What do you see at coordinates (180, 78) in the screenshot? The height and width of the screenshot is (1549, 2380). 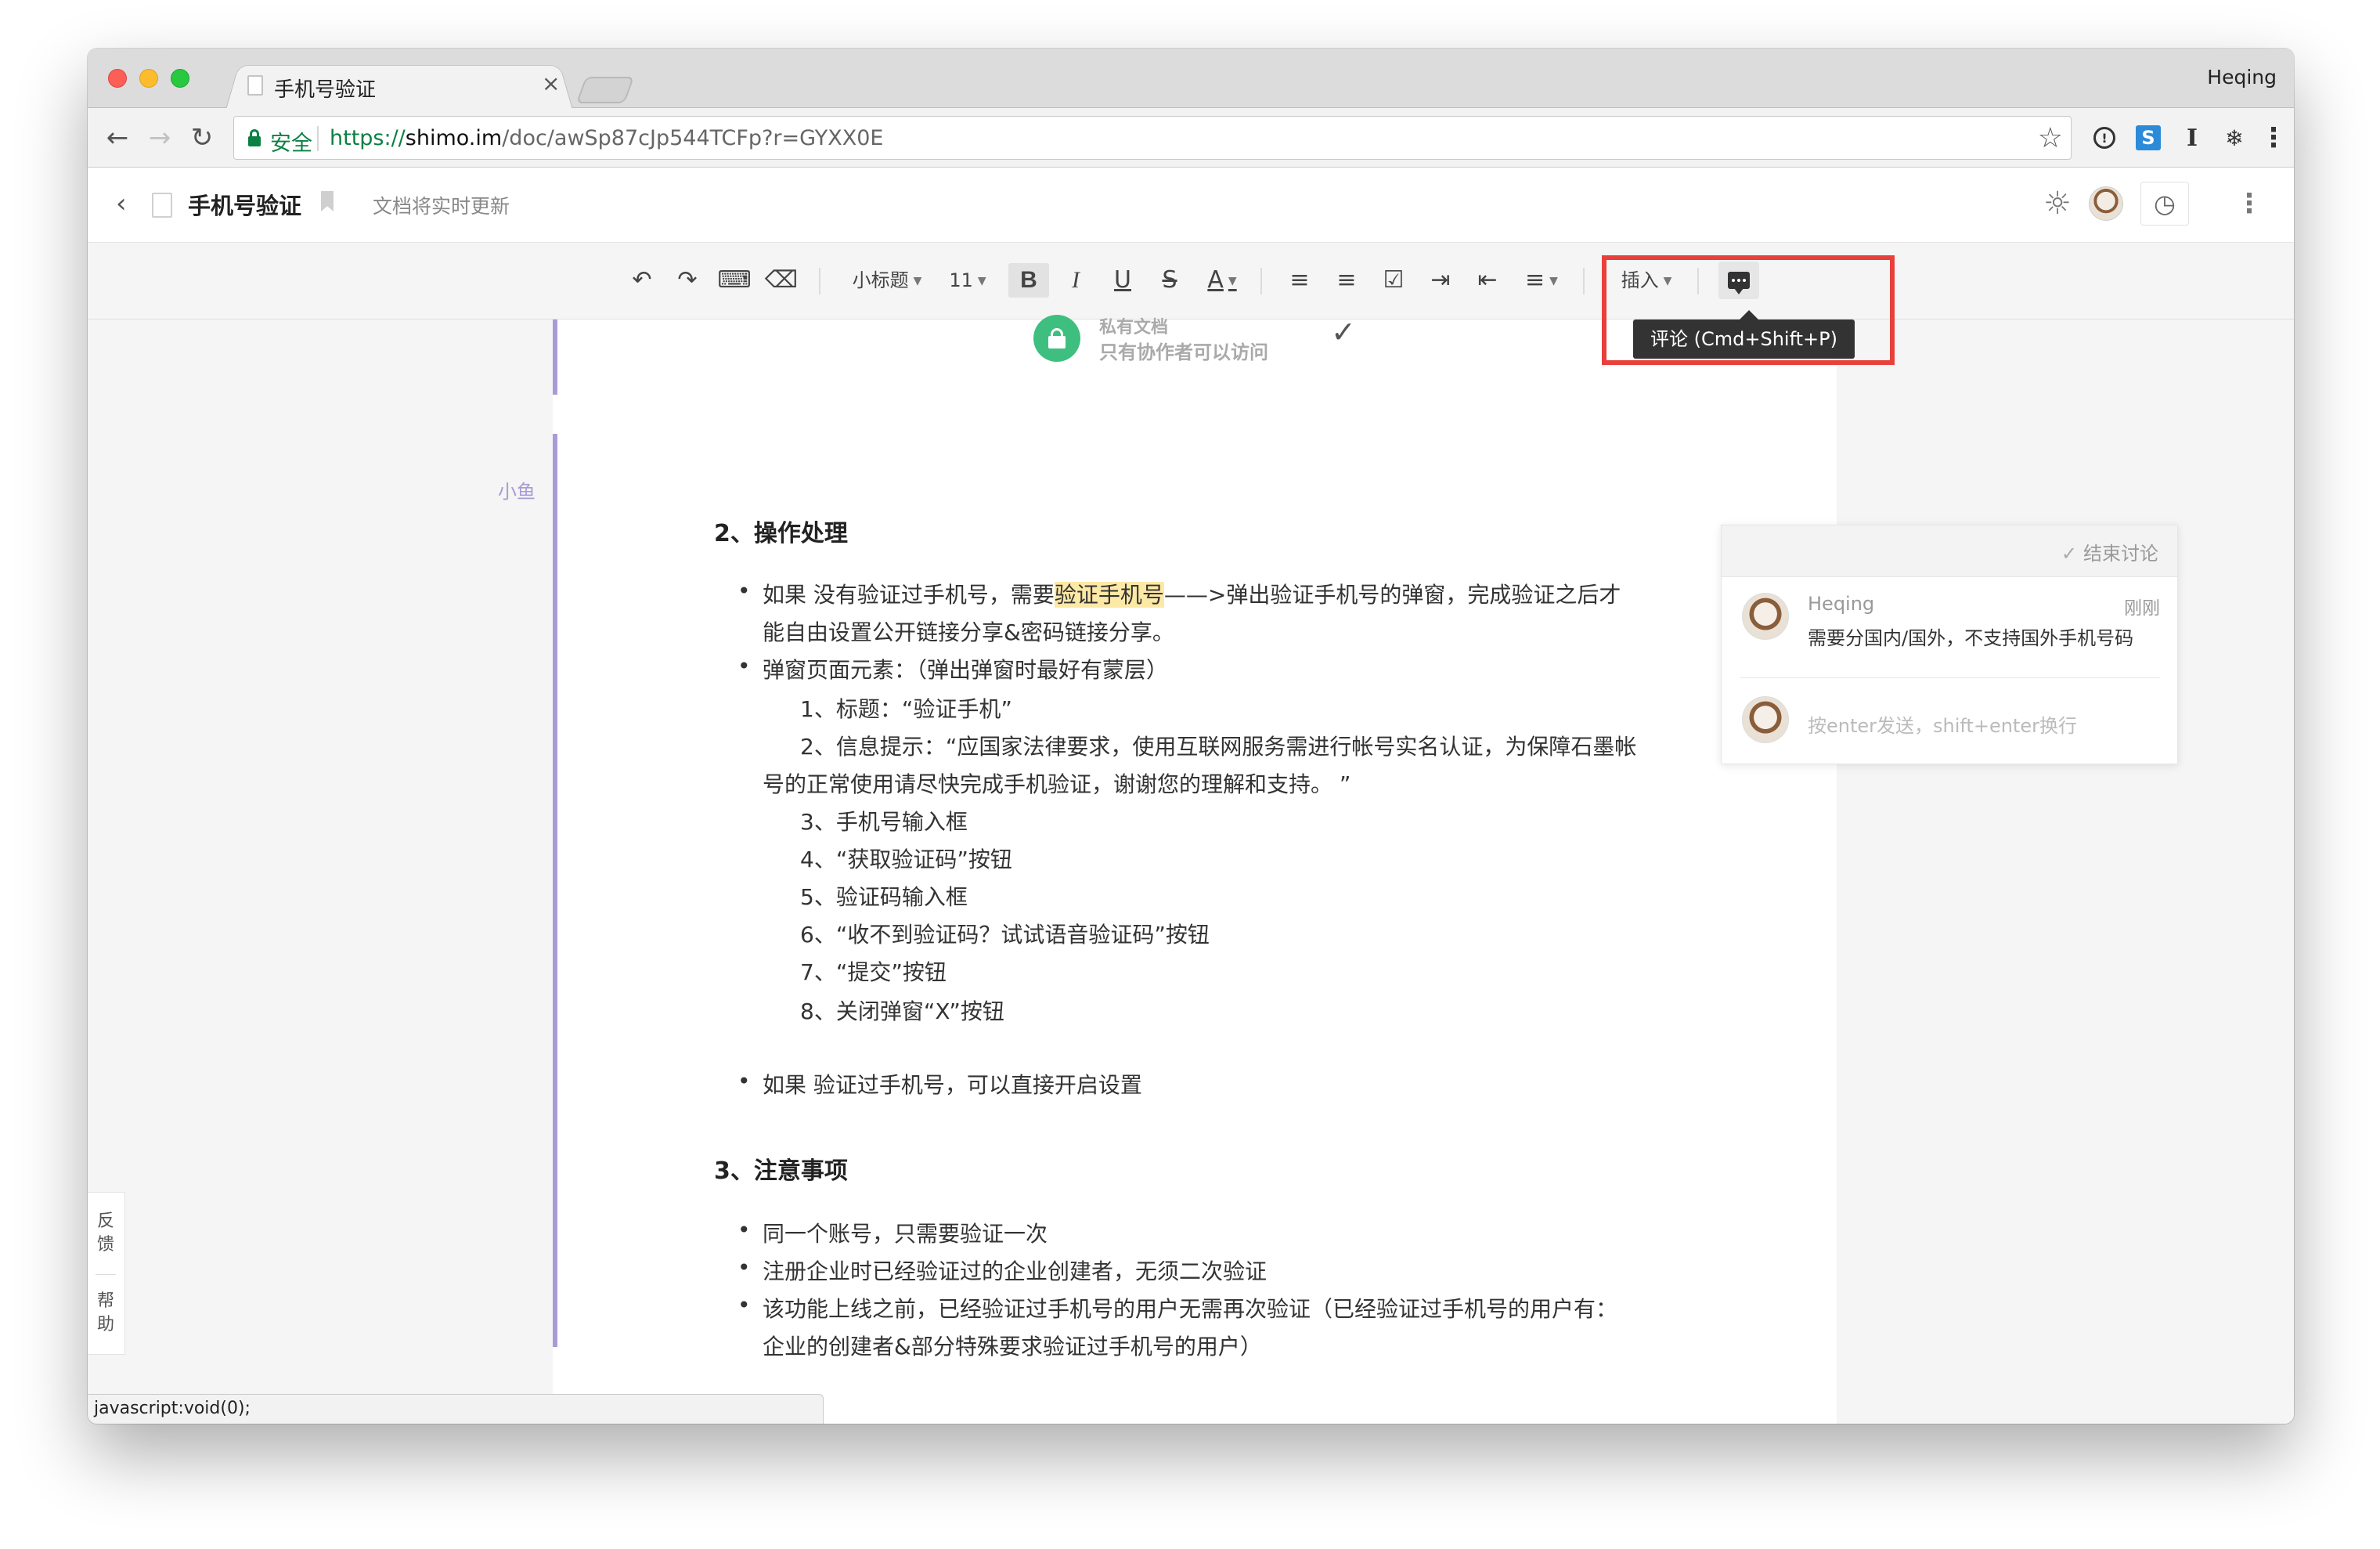 I see `zoom-window-button` at bounding box center [180, 78].